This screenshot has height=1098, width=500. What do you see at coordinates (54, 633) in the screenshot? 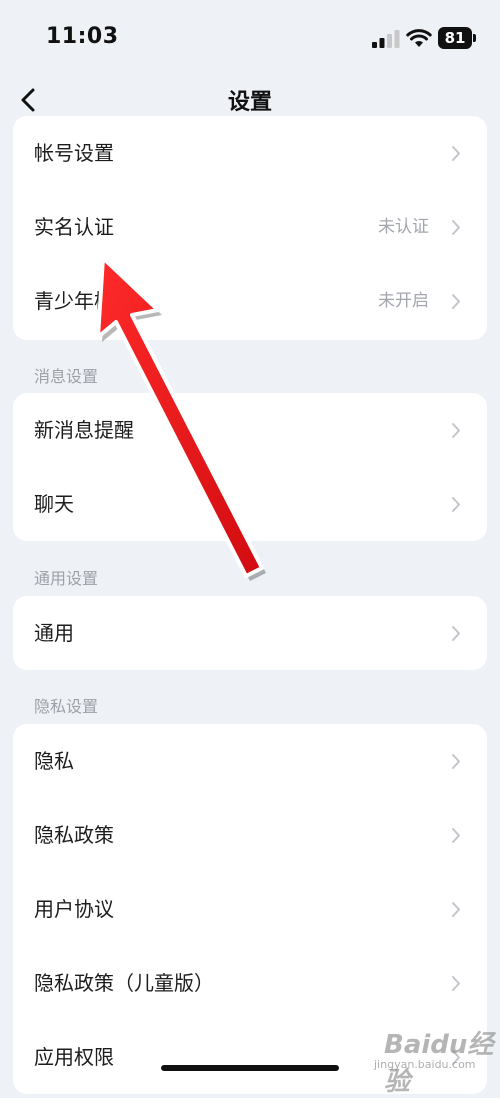
I see `row-label: 通用` at bounding box center [54, 633].